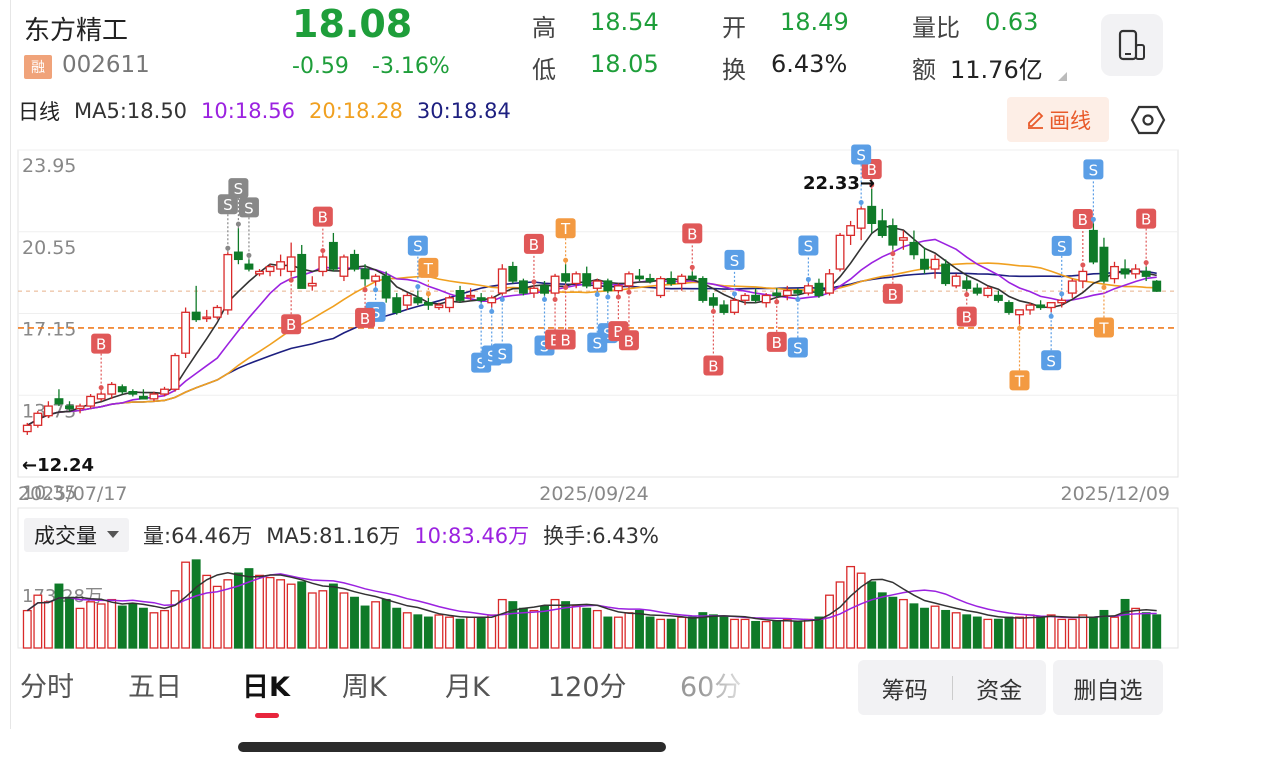 The image size is (1284, 769). What do you see at coordinates (155, 684) in the screenshot?
I see `tab-five-day: 五日` at bounding box center [155, 684].